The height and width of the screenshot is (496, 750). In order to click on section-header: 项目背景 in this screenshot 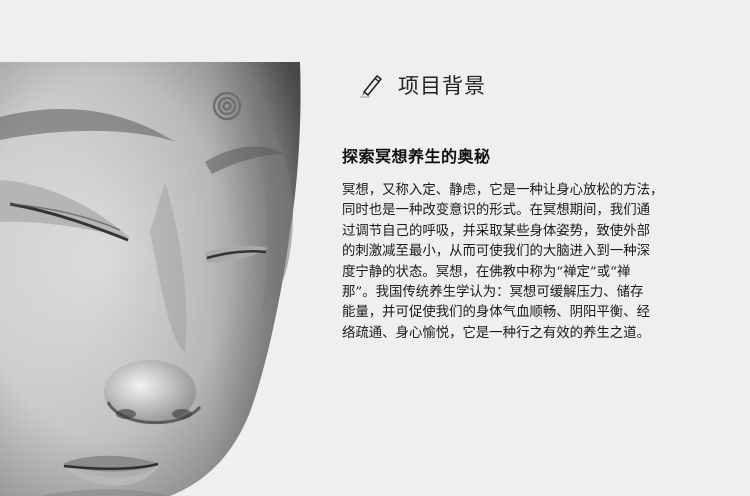, I will do `click(422, 85)`.